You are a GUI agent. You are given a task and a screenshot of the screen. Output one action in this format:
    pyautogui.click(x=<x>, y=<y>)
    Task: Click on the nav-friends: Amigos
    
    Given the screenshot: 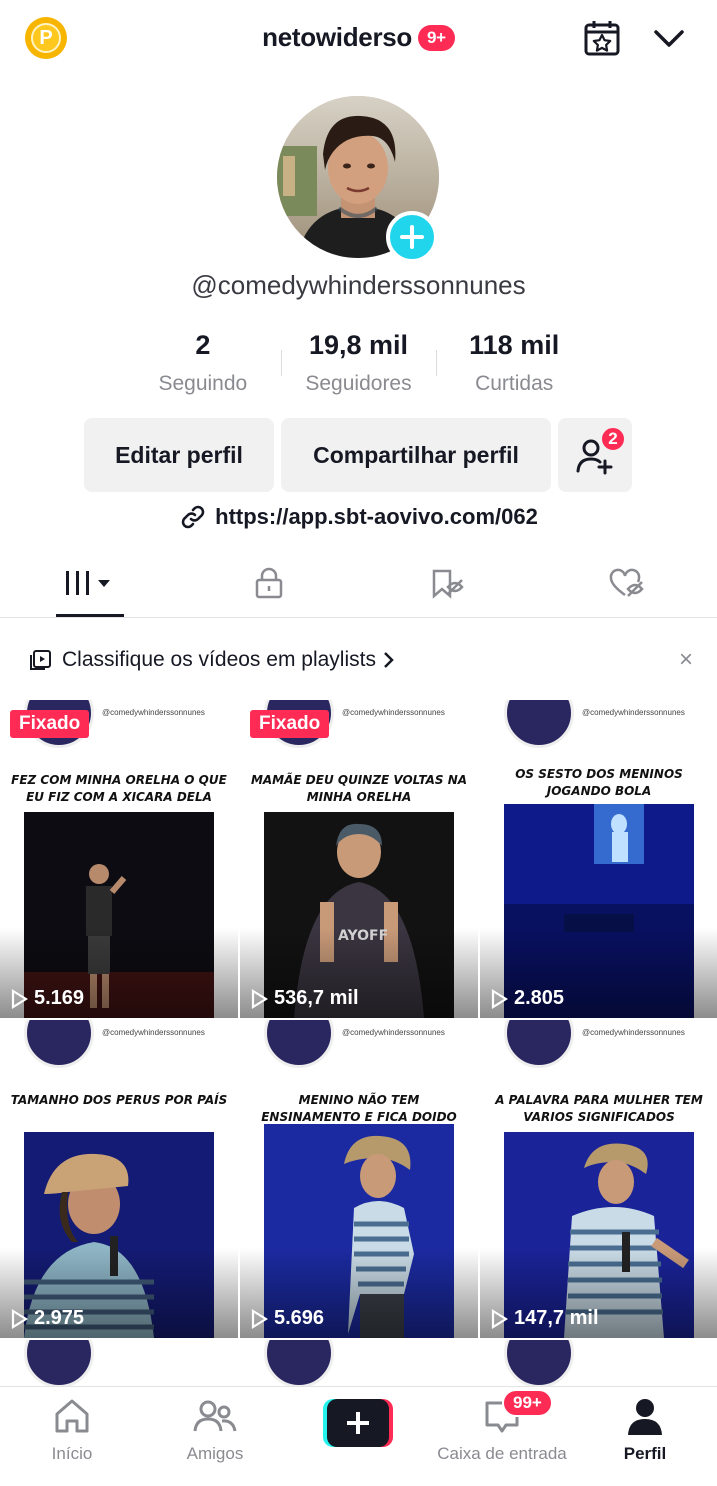 What is the action you would take?
    pyautogui.click(x=215, y=1430)
    